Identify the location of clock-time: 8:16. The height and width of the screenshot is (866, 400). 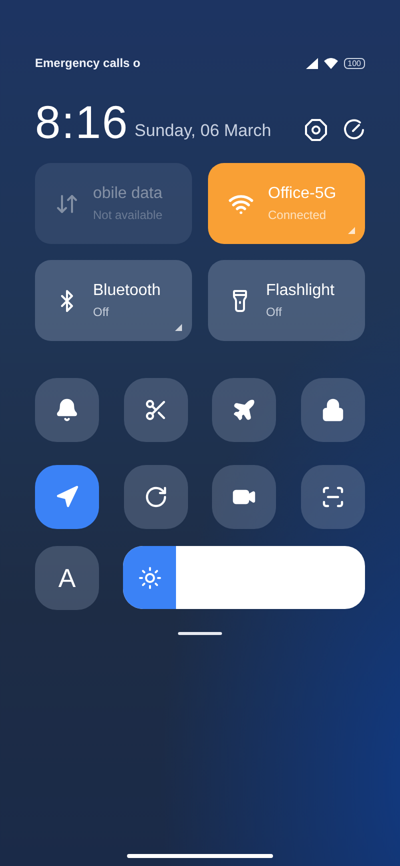
(82, 122).